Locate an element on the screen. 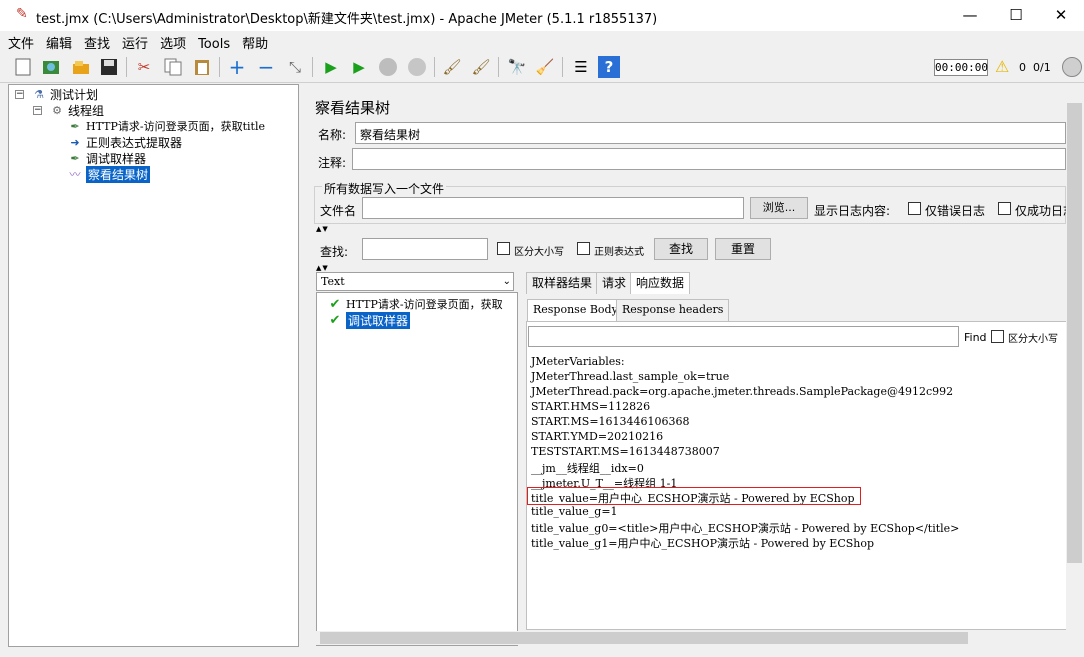 The height and width of the screenshot is (657, 1084). search-icon: 🔭 is located at coordinates (517, 67).